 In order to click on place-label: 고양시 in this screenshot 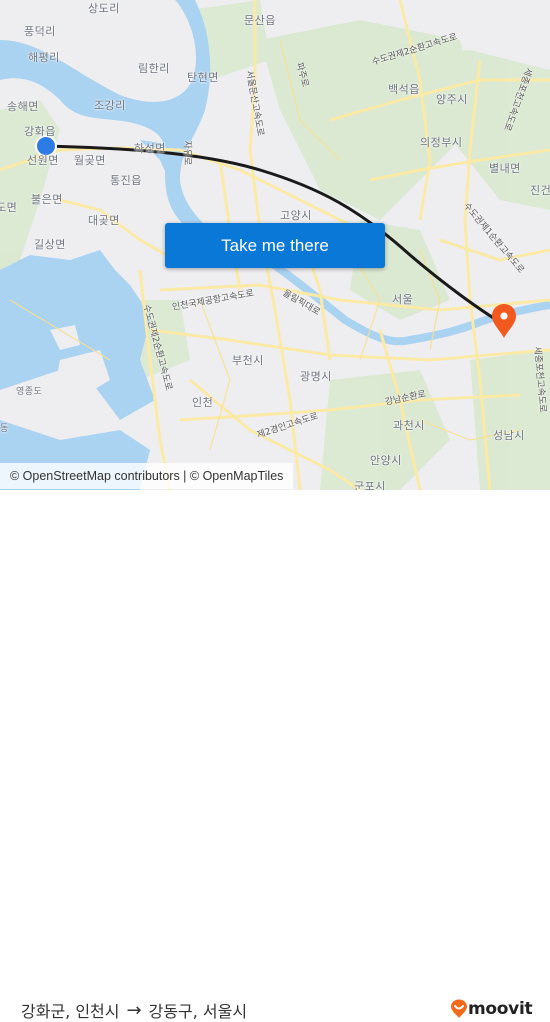, I will do `click(296, 215)`.